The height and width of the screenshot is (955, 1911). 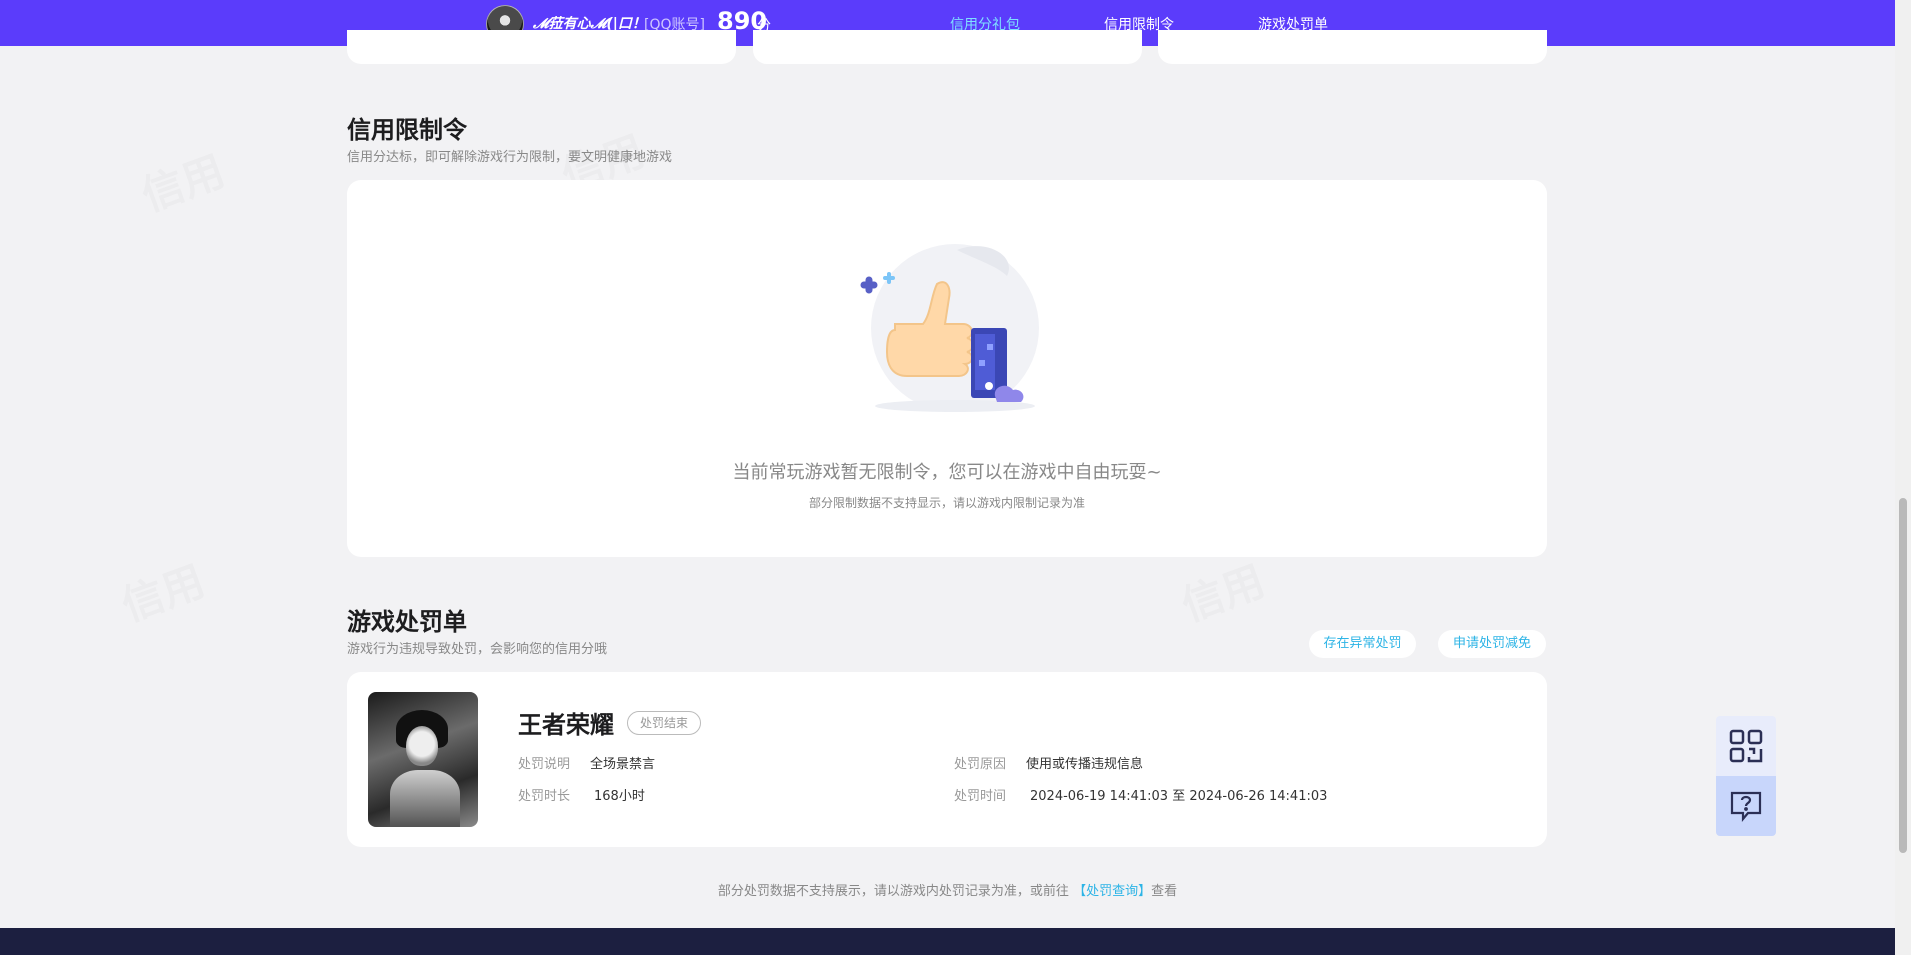 What do you see at coordinates (423, 759) in the screenshot?
I see `game-thumbnail` at bounding box center [423, 759].